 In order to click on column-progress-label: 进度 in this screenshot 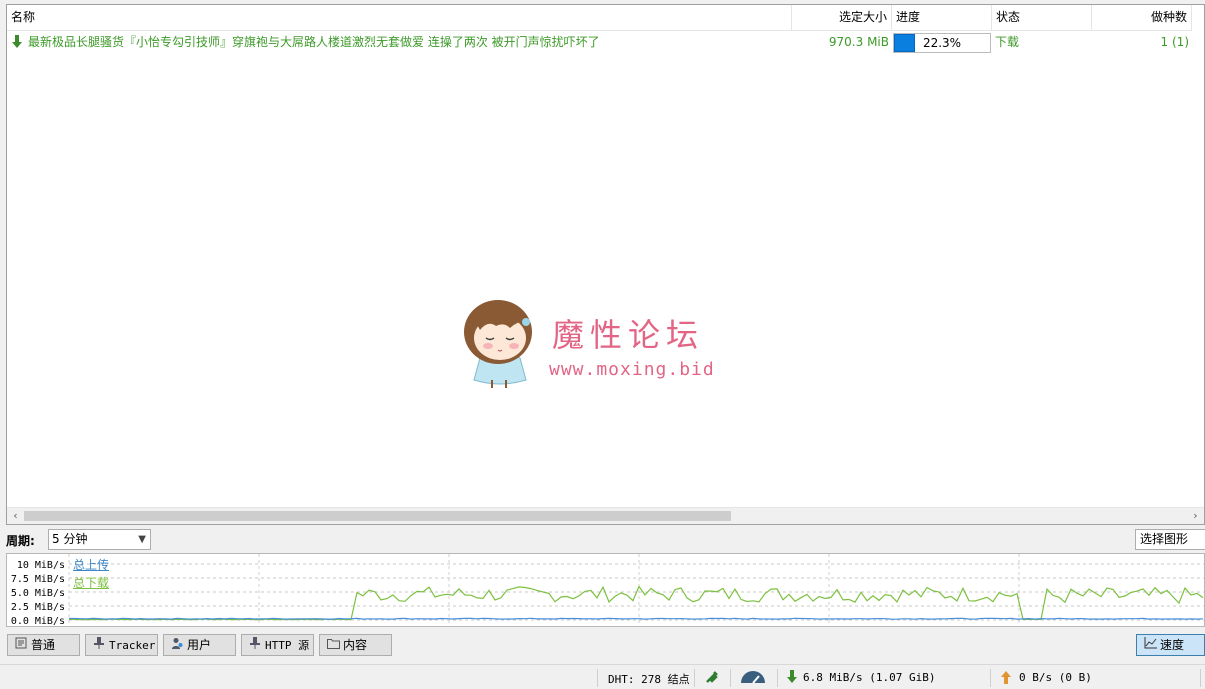, I will do `click(908, 17)`.